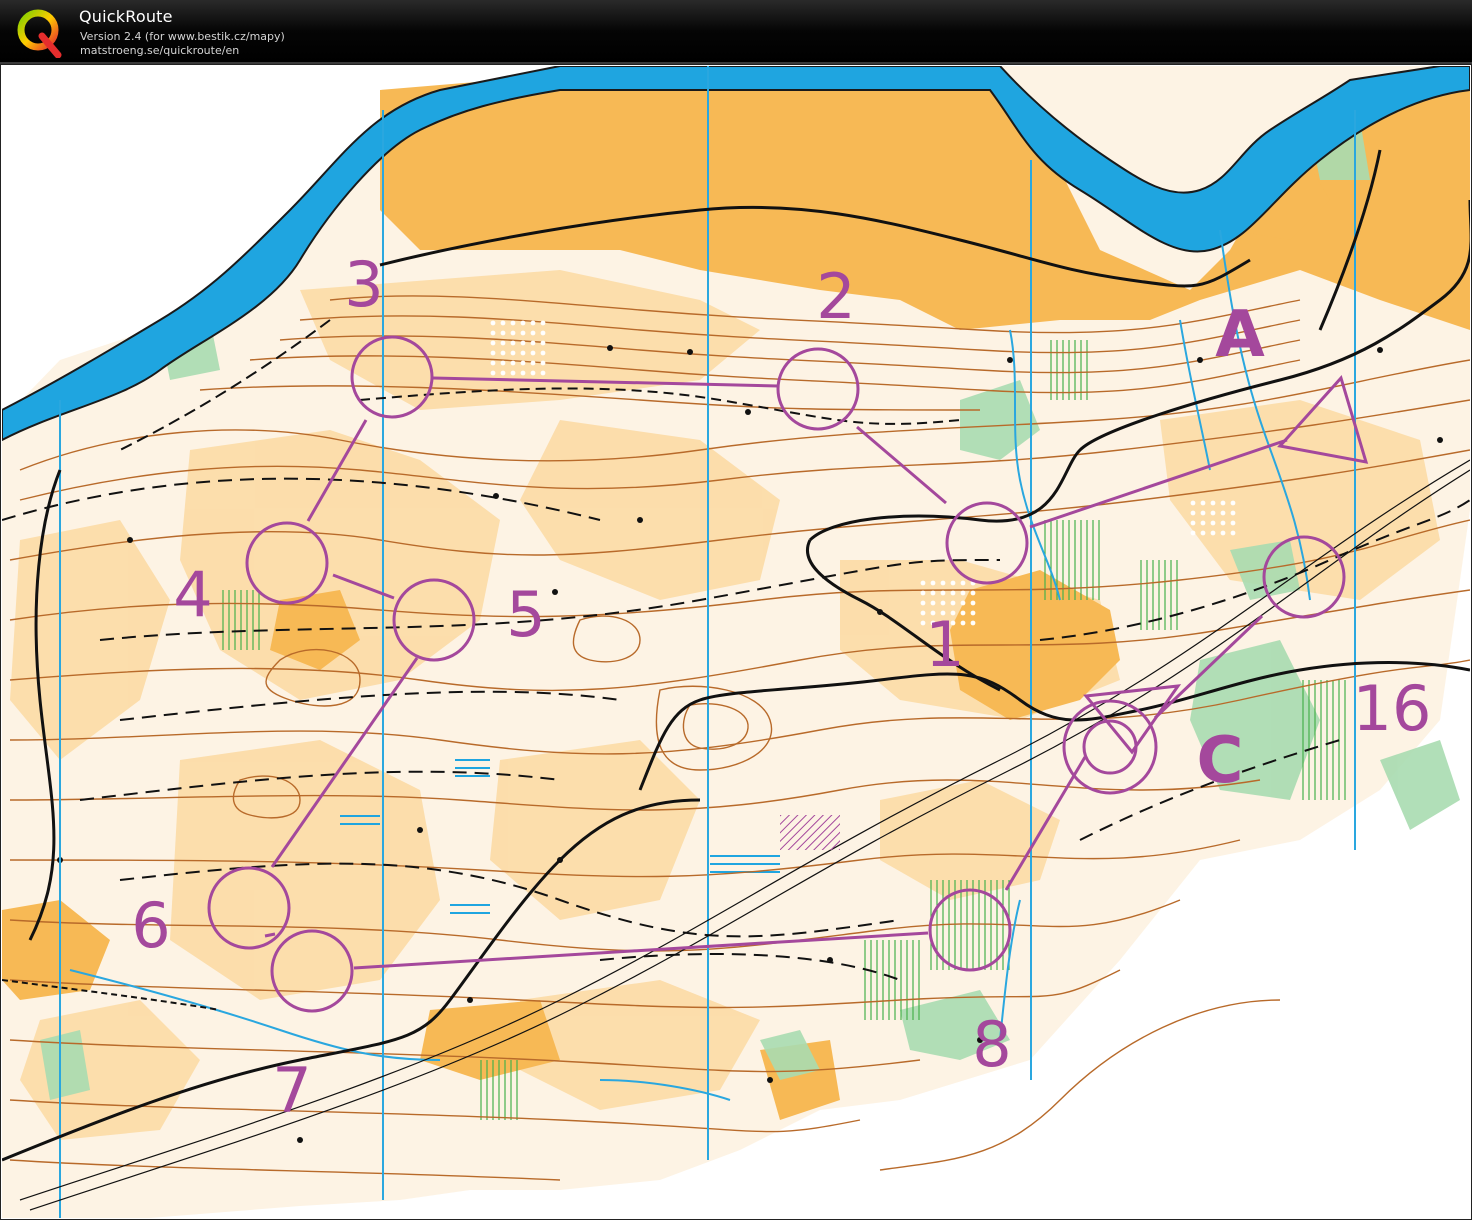 This screenshot has width=1472, height=1220. What do you see at coordinates (291, 1090) in the screenshot?
I see `control-label-7: 7` at bounding box center [291, 1090].